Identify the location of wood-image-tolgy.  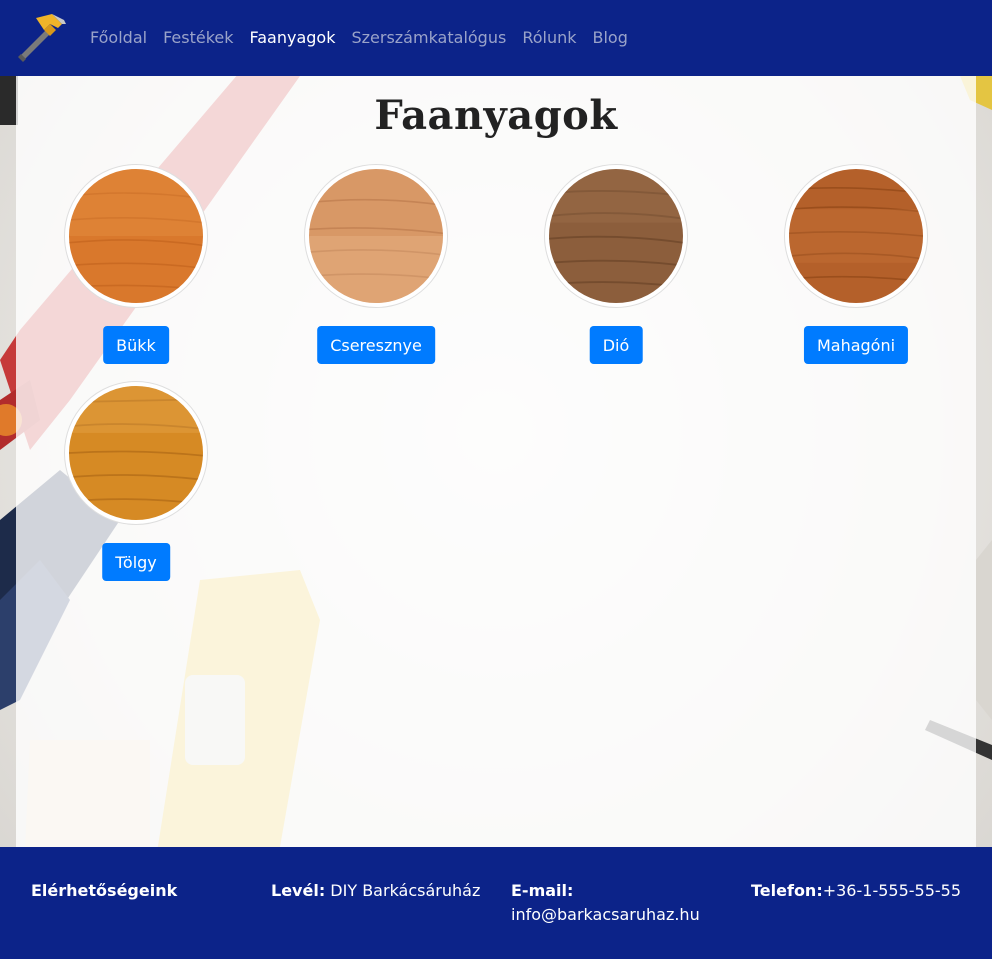
(136, 453).